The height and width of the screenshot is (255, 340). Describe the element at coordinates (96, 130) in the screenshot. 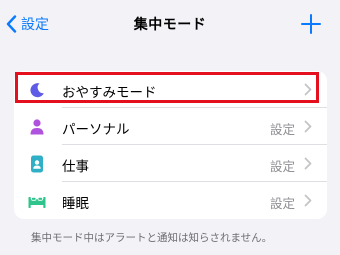

I see `focus-row-label: パーソナル` at that location.